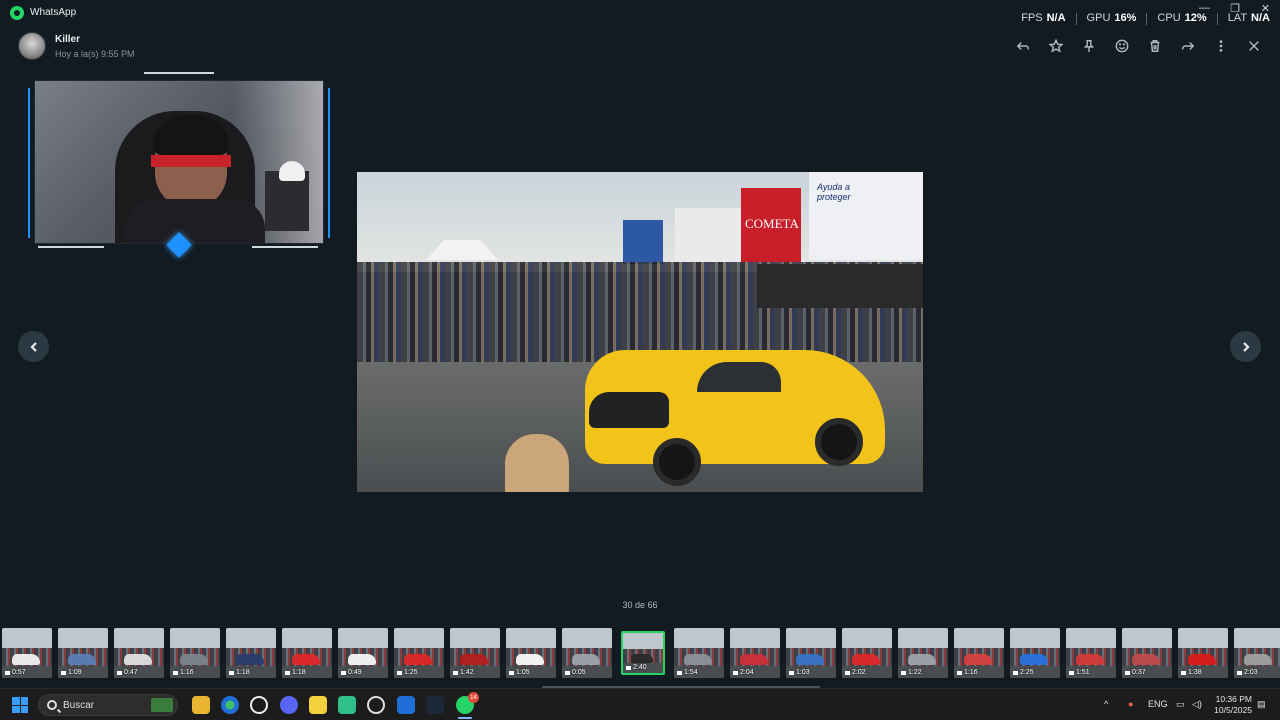 The image size is (1280, 720). What do you see at coordinates (24, 709) in the screenshot?
I see `windows-logo-icon` at bounding box center [24, 709].